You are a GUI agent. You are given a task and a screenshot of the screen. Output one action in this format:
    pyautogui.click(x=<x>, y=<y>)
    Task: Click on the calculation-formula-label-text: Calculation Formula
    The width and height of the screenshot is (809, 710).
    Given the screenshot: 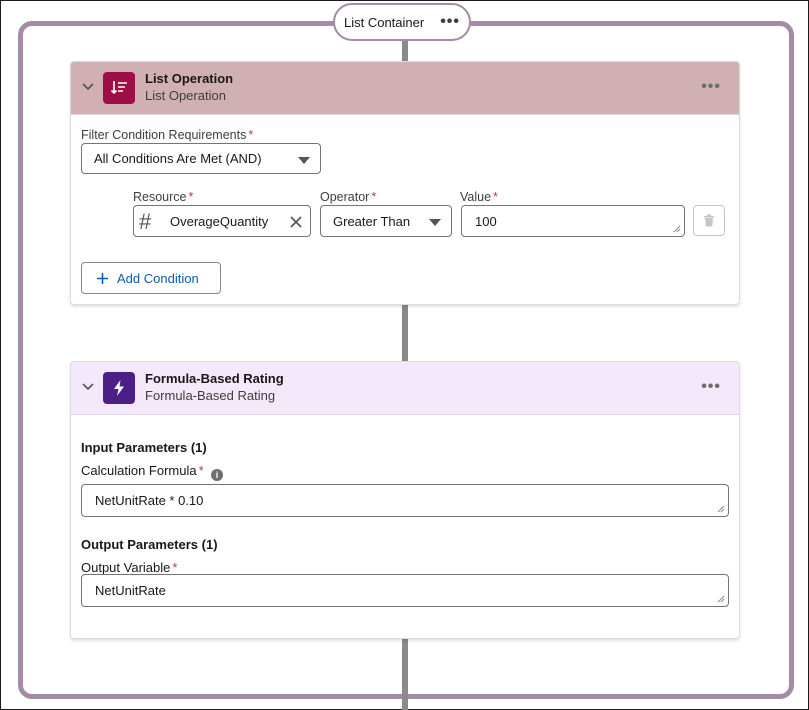 What is the action you would take?
    pyautogui.click(x=139, y=470)
    